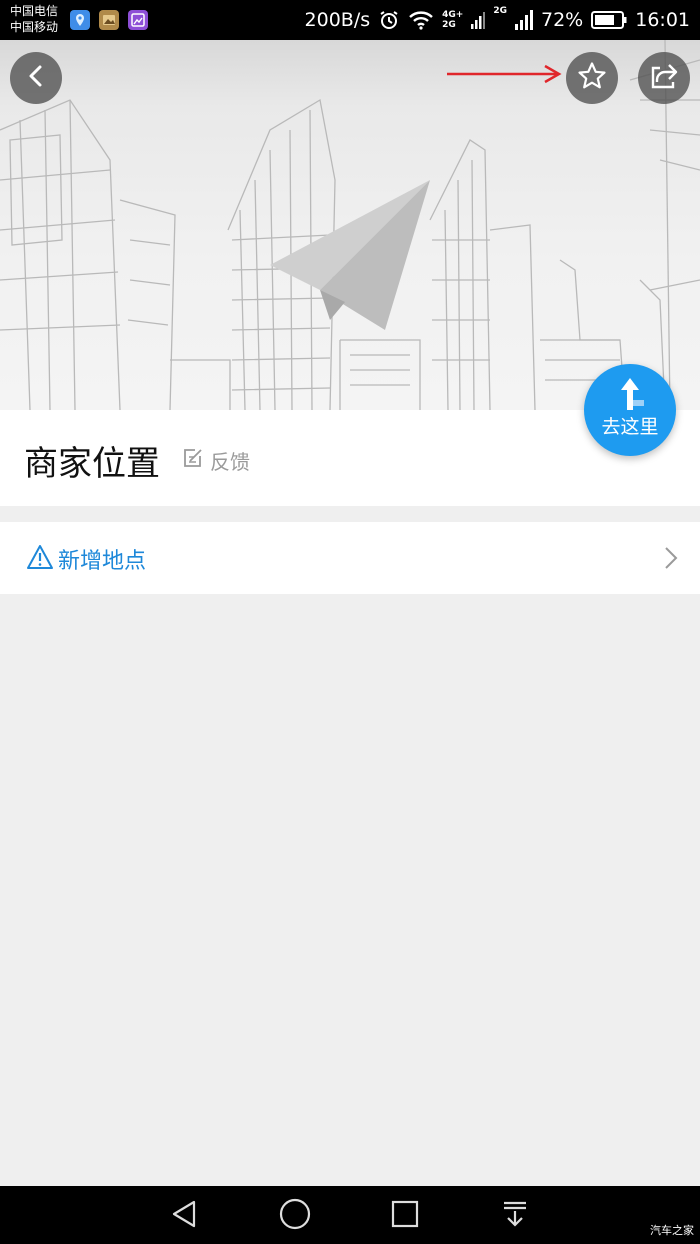 The image size is (700, 1244). I want to click on share-button, so click(664, 78).